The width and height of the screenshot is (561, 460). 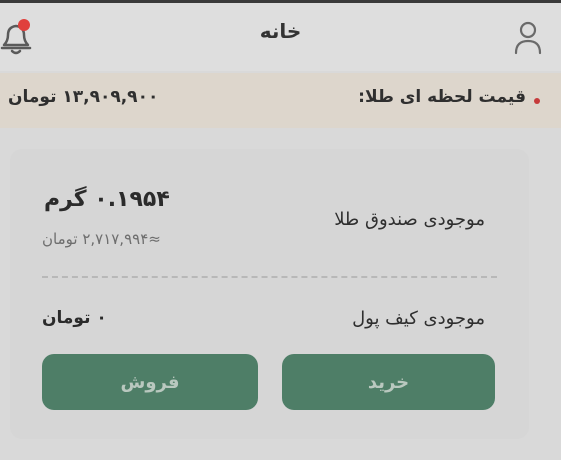 I want to click on user-icon, so click(x=528, y=38).